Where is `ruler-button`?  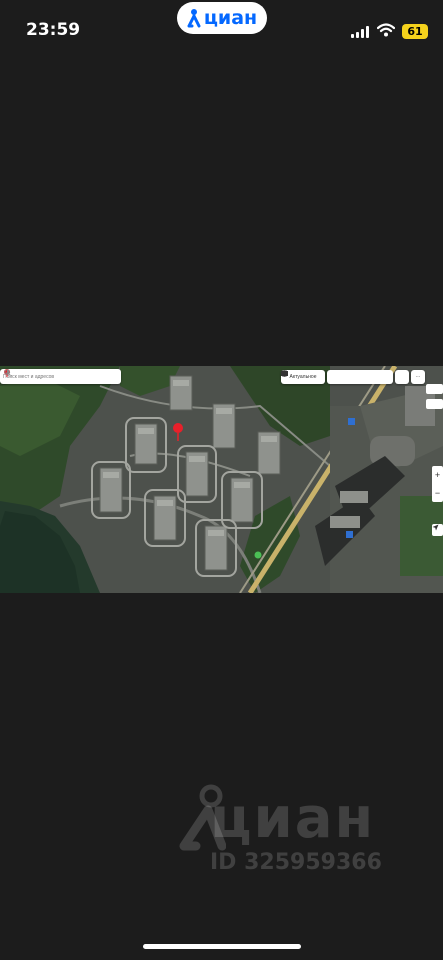
ruler-button is located at coordinates (345, 377).